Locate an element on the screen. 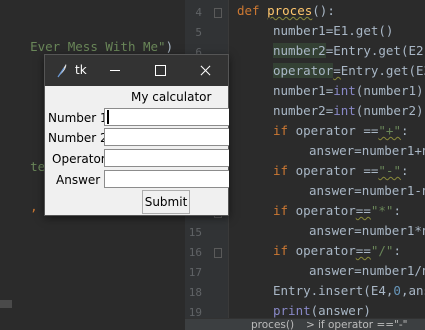 The width and height of the screenshot is (425, 330). code-line: if operator=="/": is located at coordinates (337, 250).